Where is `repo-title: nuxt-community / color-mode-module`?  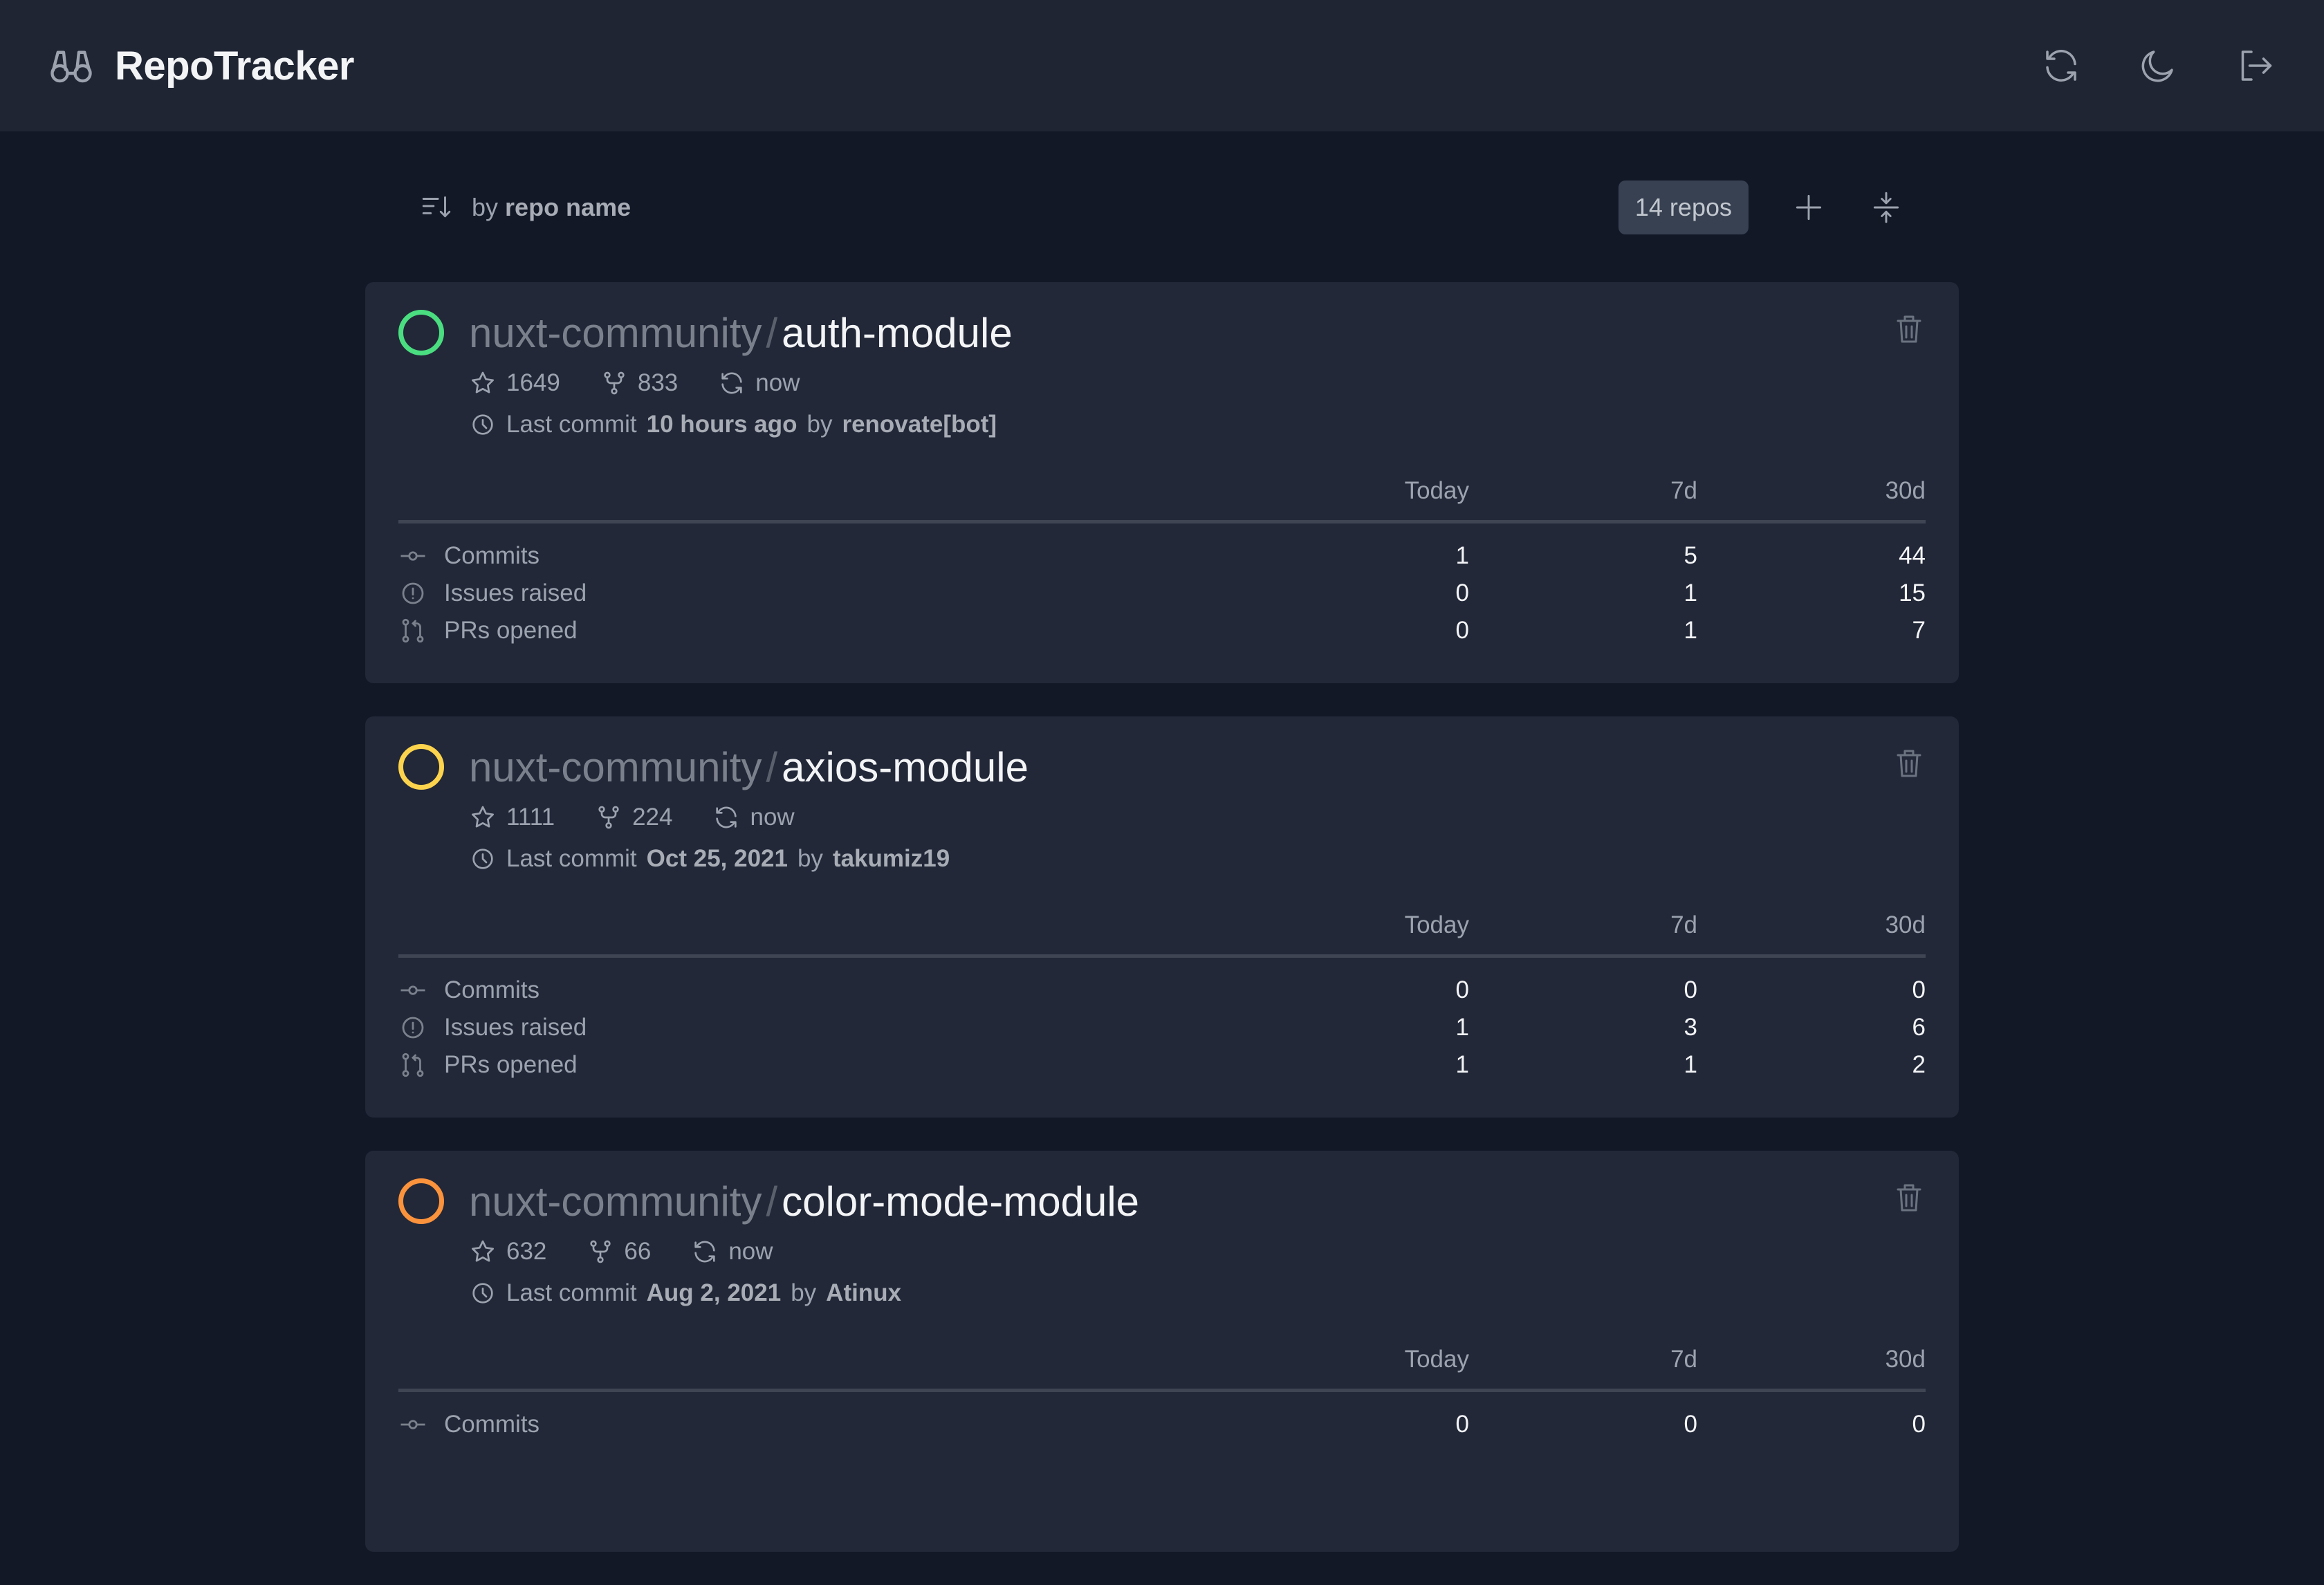 repo-title: nuxt-community / color-mode-module is located at coordinates (804, 1202).